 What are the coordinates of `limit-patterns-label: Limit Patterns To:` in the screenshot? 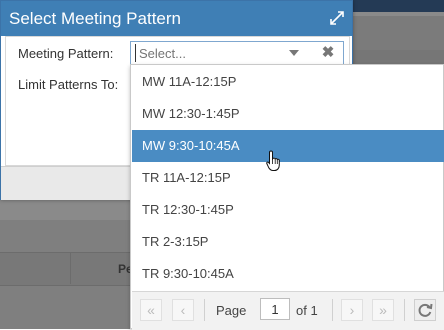 It's located at (68, 84).